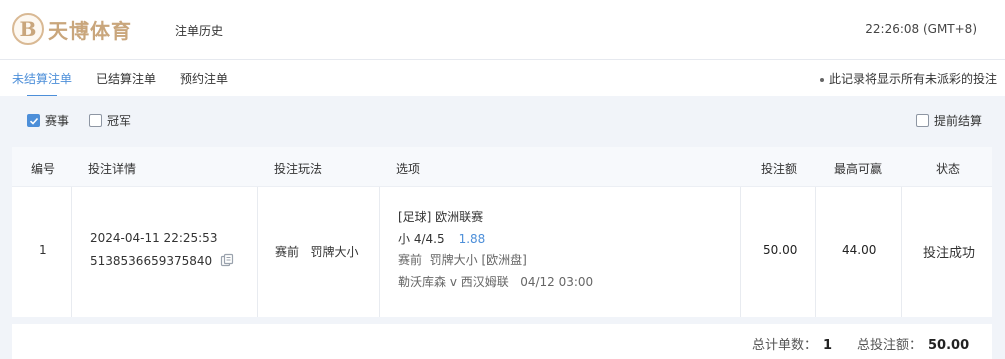 This screenshot has width=1005, height=359. Describe the element at coordinates (958, 121) in the screenshot. I see `filter-cashout-label: 提前结算` at that location.